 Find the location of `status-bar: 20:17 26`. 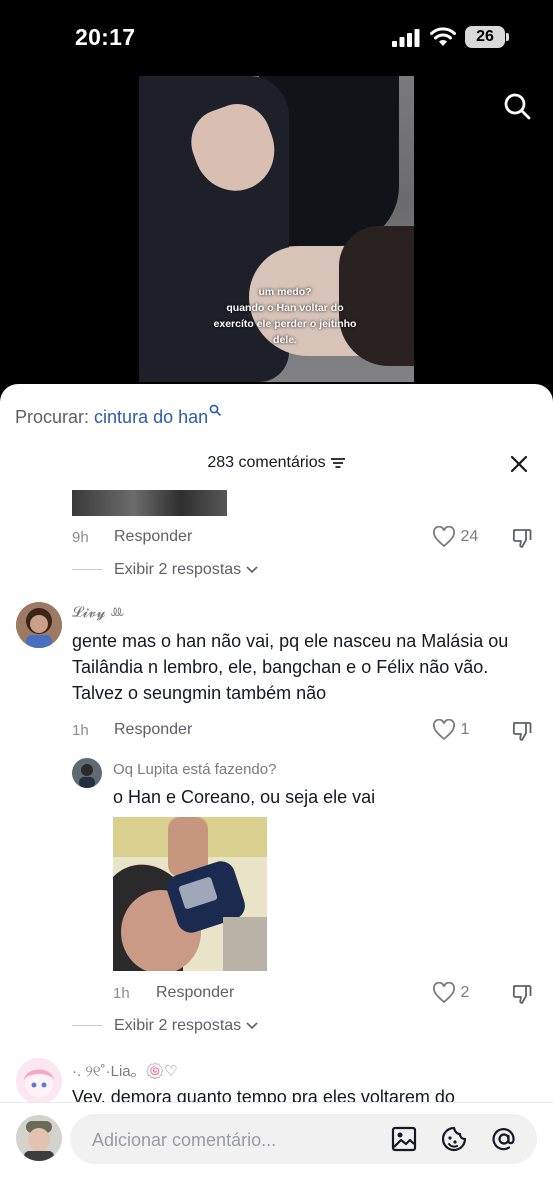

status-bar: 20:17 26 is located at coordinates (276, 38).